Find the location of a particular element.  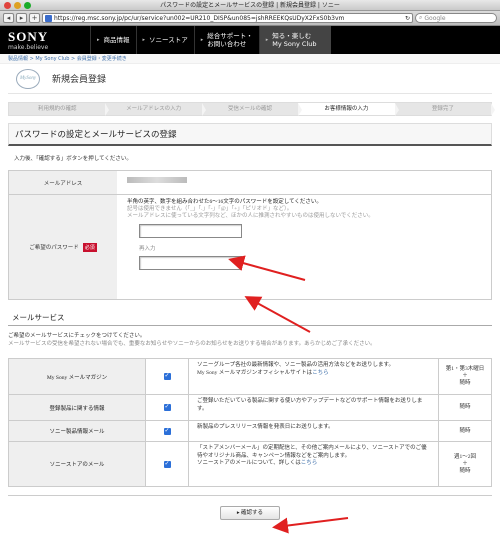

nav-support: ▸ 総合サポート・ お問い合わせ is located at coordinates (226, 40).